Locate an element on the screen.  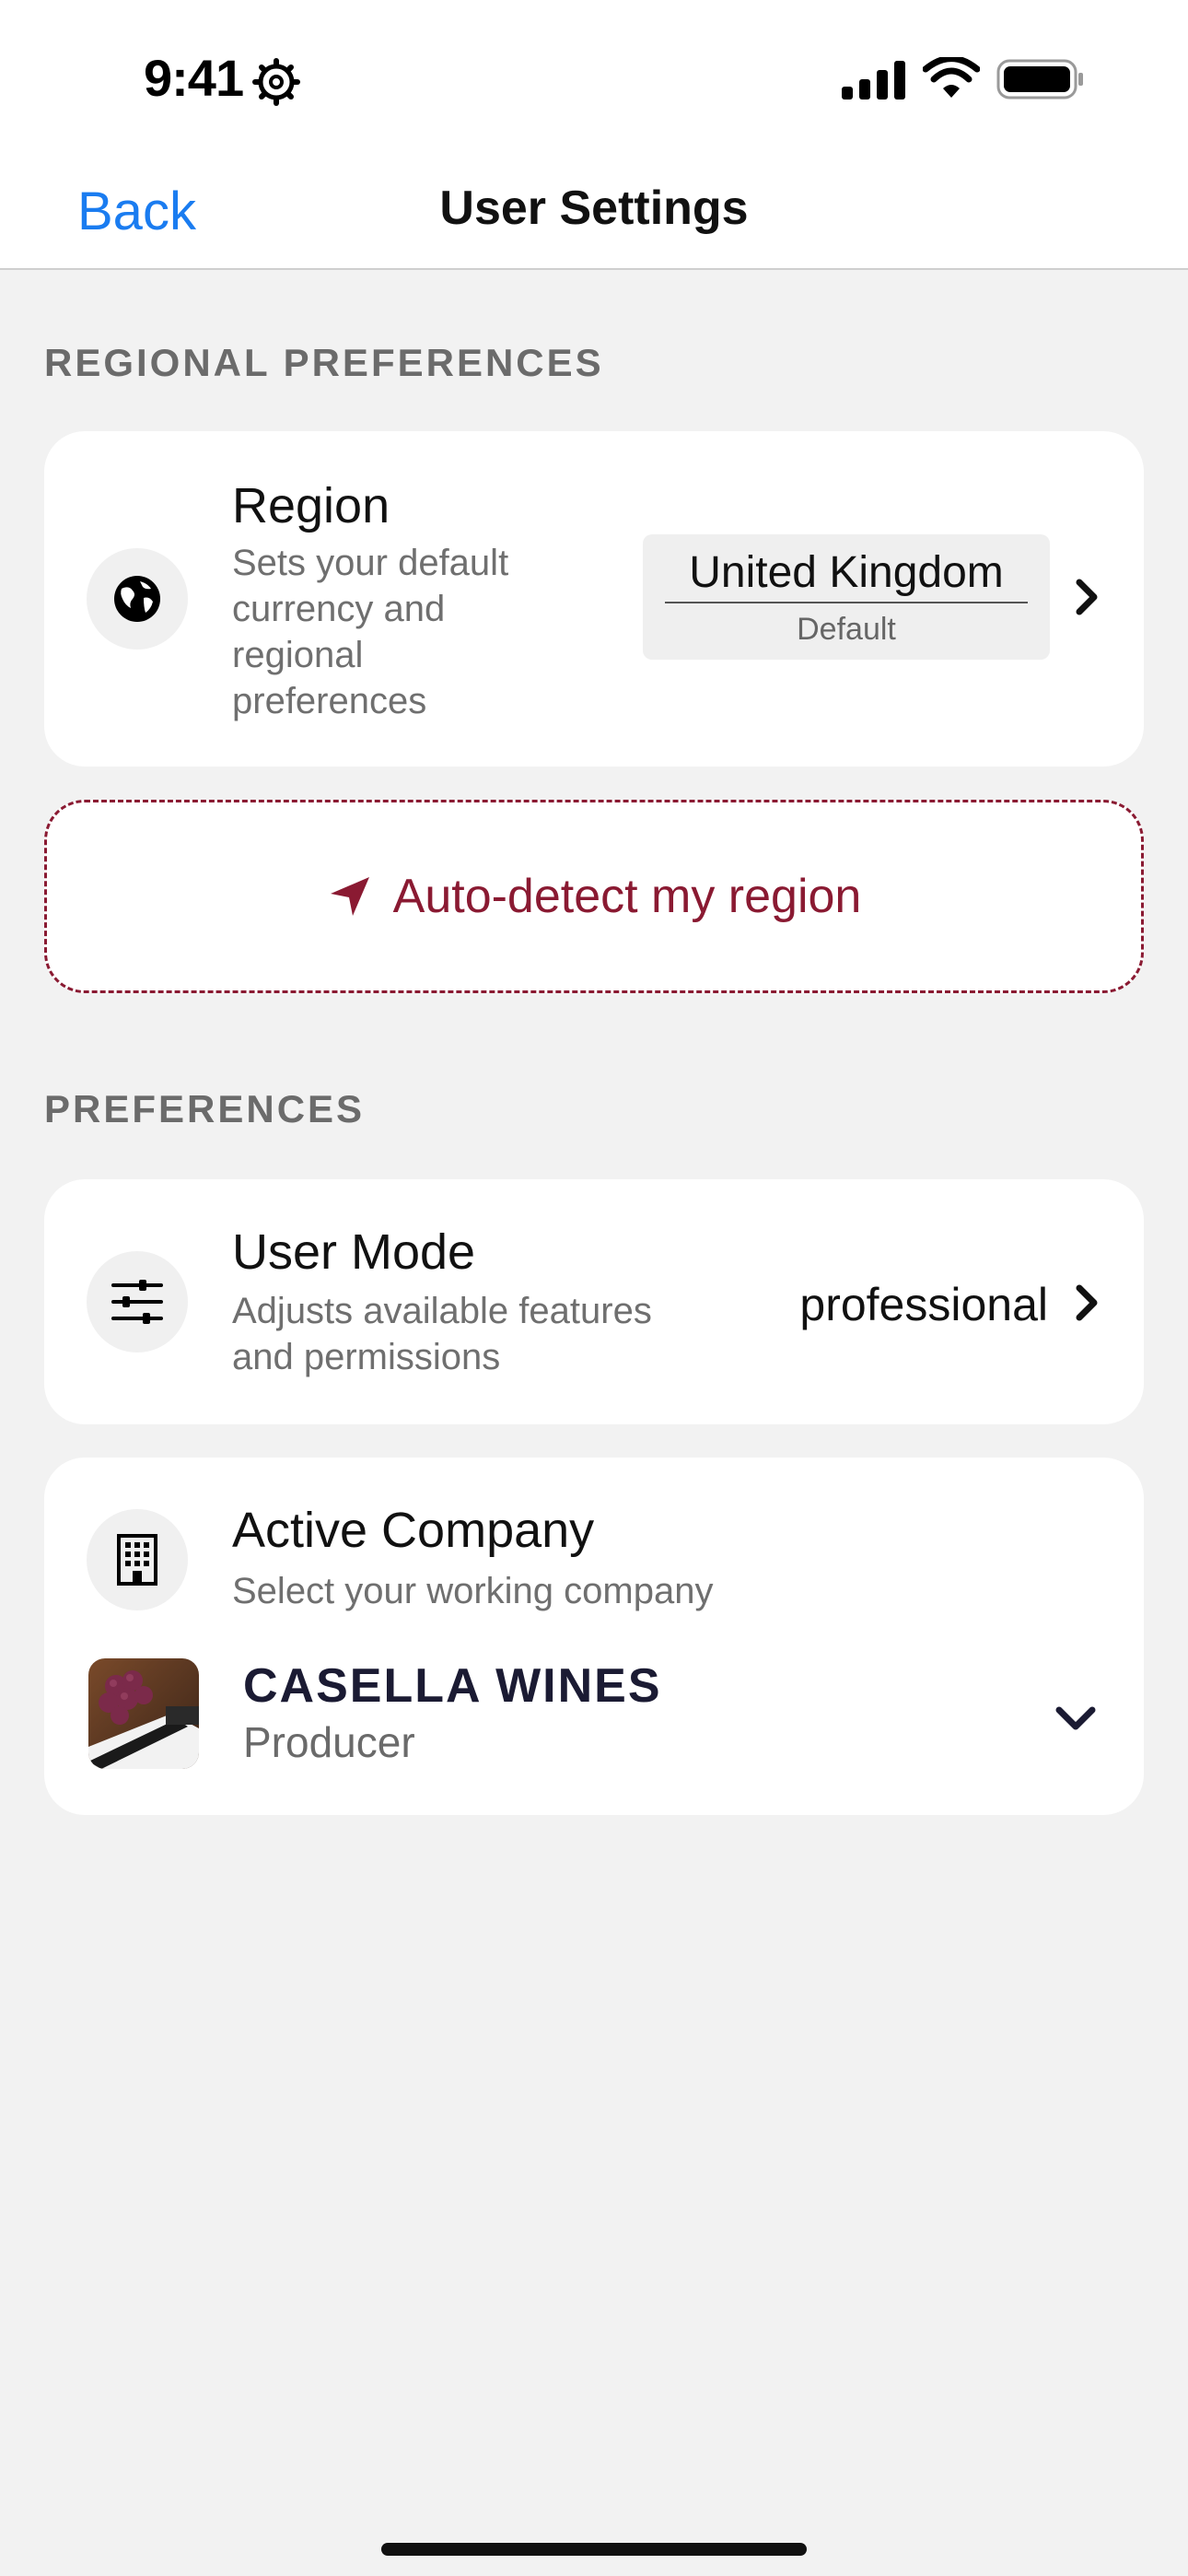
building-icon-wrap is located at coordinates (137, 1559).